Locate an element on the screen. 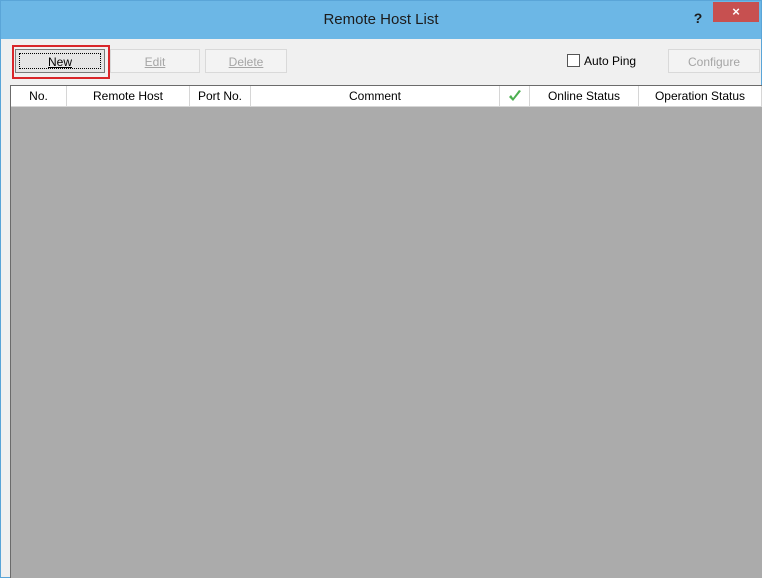 This screenshot has height=578, width=762. auto-ping-label: Auto Ping is located at coordinates (610, 61).